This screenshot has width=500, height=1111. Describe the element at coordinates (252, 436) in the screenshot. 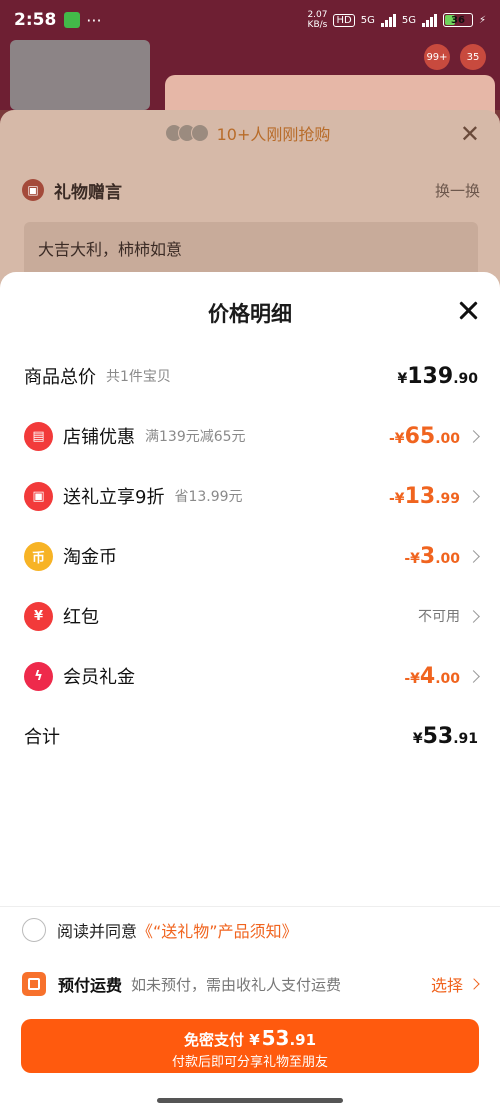

I see `discount-row-shop: ▤ 店铺优惠 满139元减65元 -¥ 65.00` at that location.